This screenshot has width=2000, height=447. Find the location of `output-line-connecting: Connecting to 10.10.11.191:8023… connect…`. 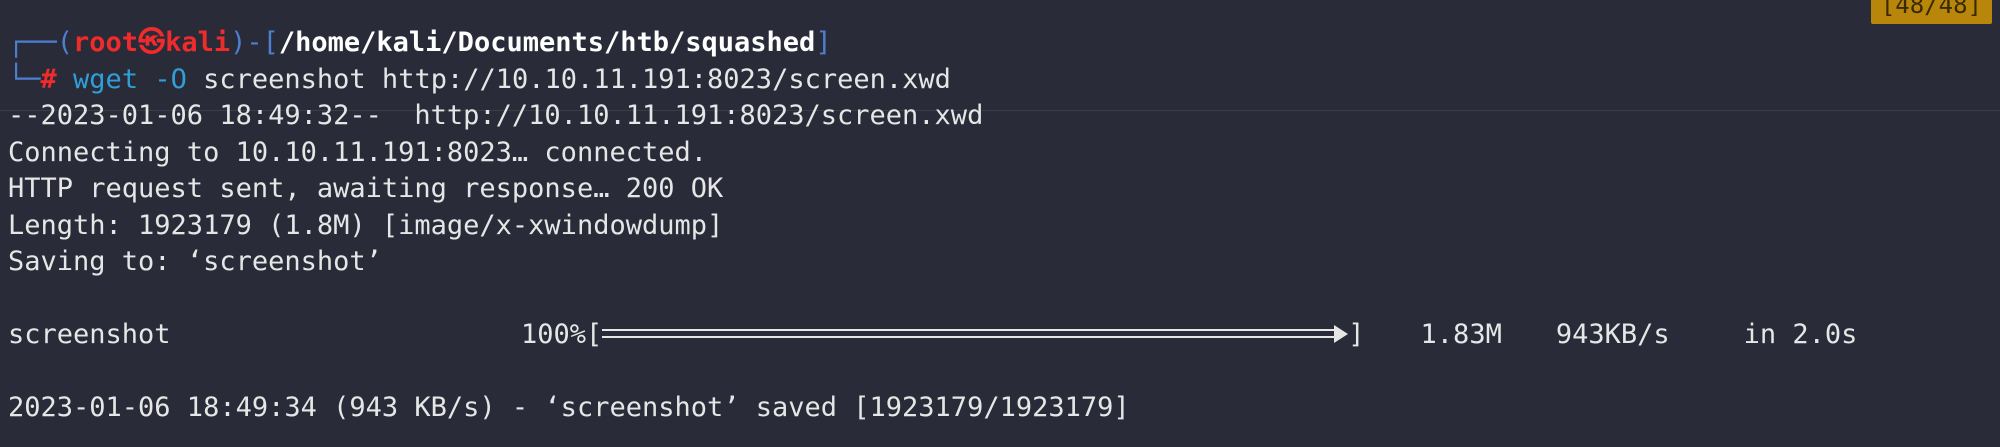

output-line-connecting: Connecting to 10.10.11.191:8023… connect… is located at coordinates (357, 152).